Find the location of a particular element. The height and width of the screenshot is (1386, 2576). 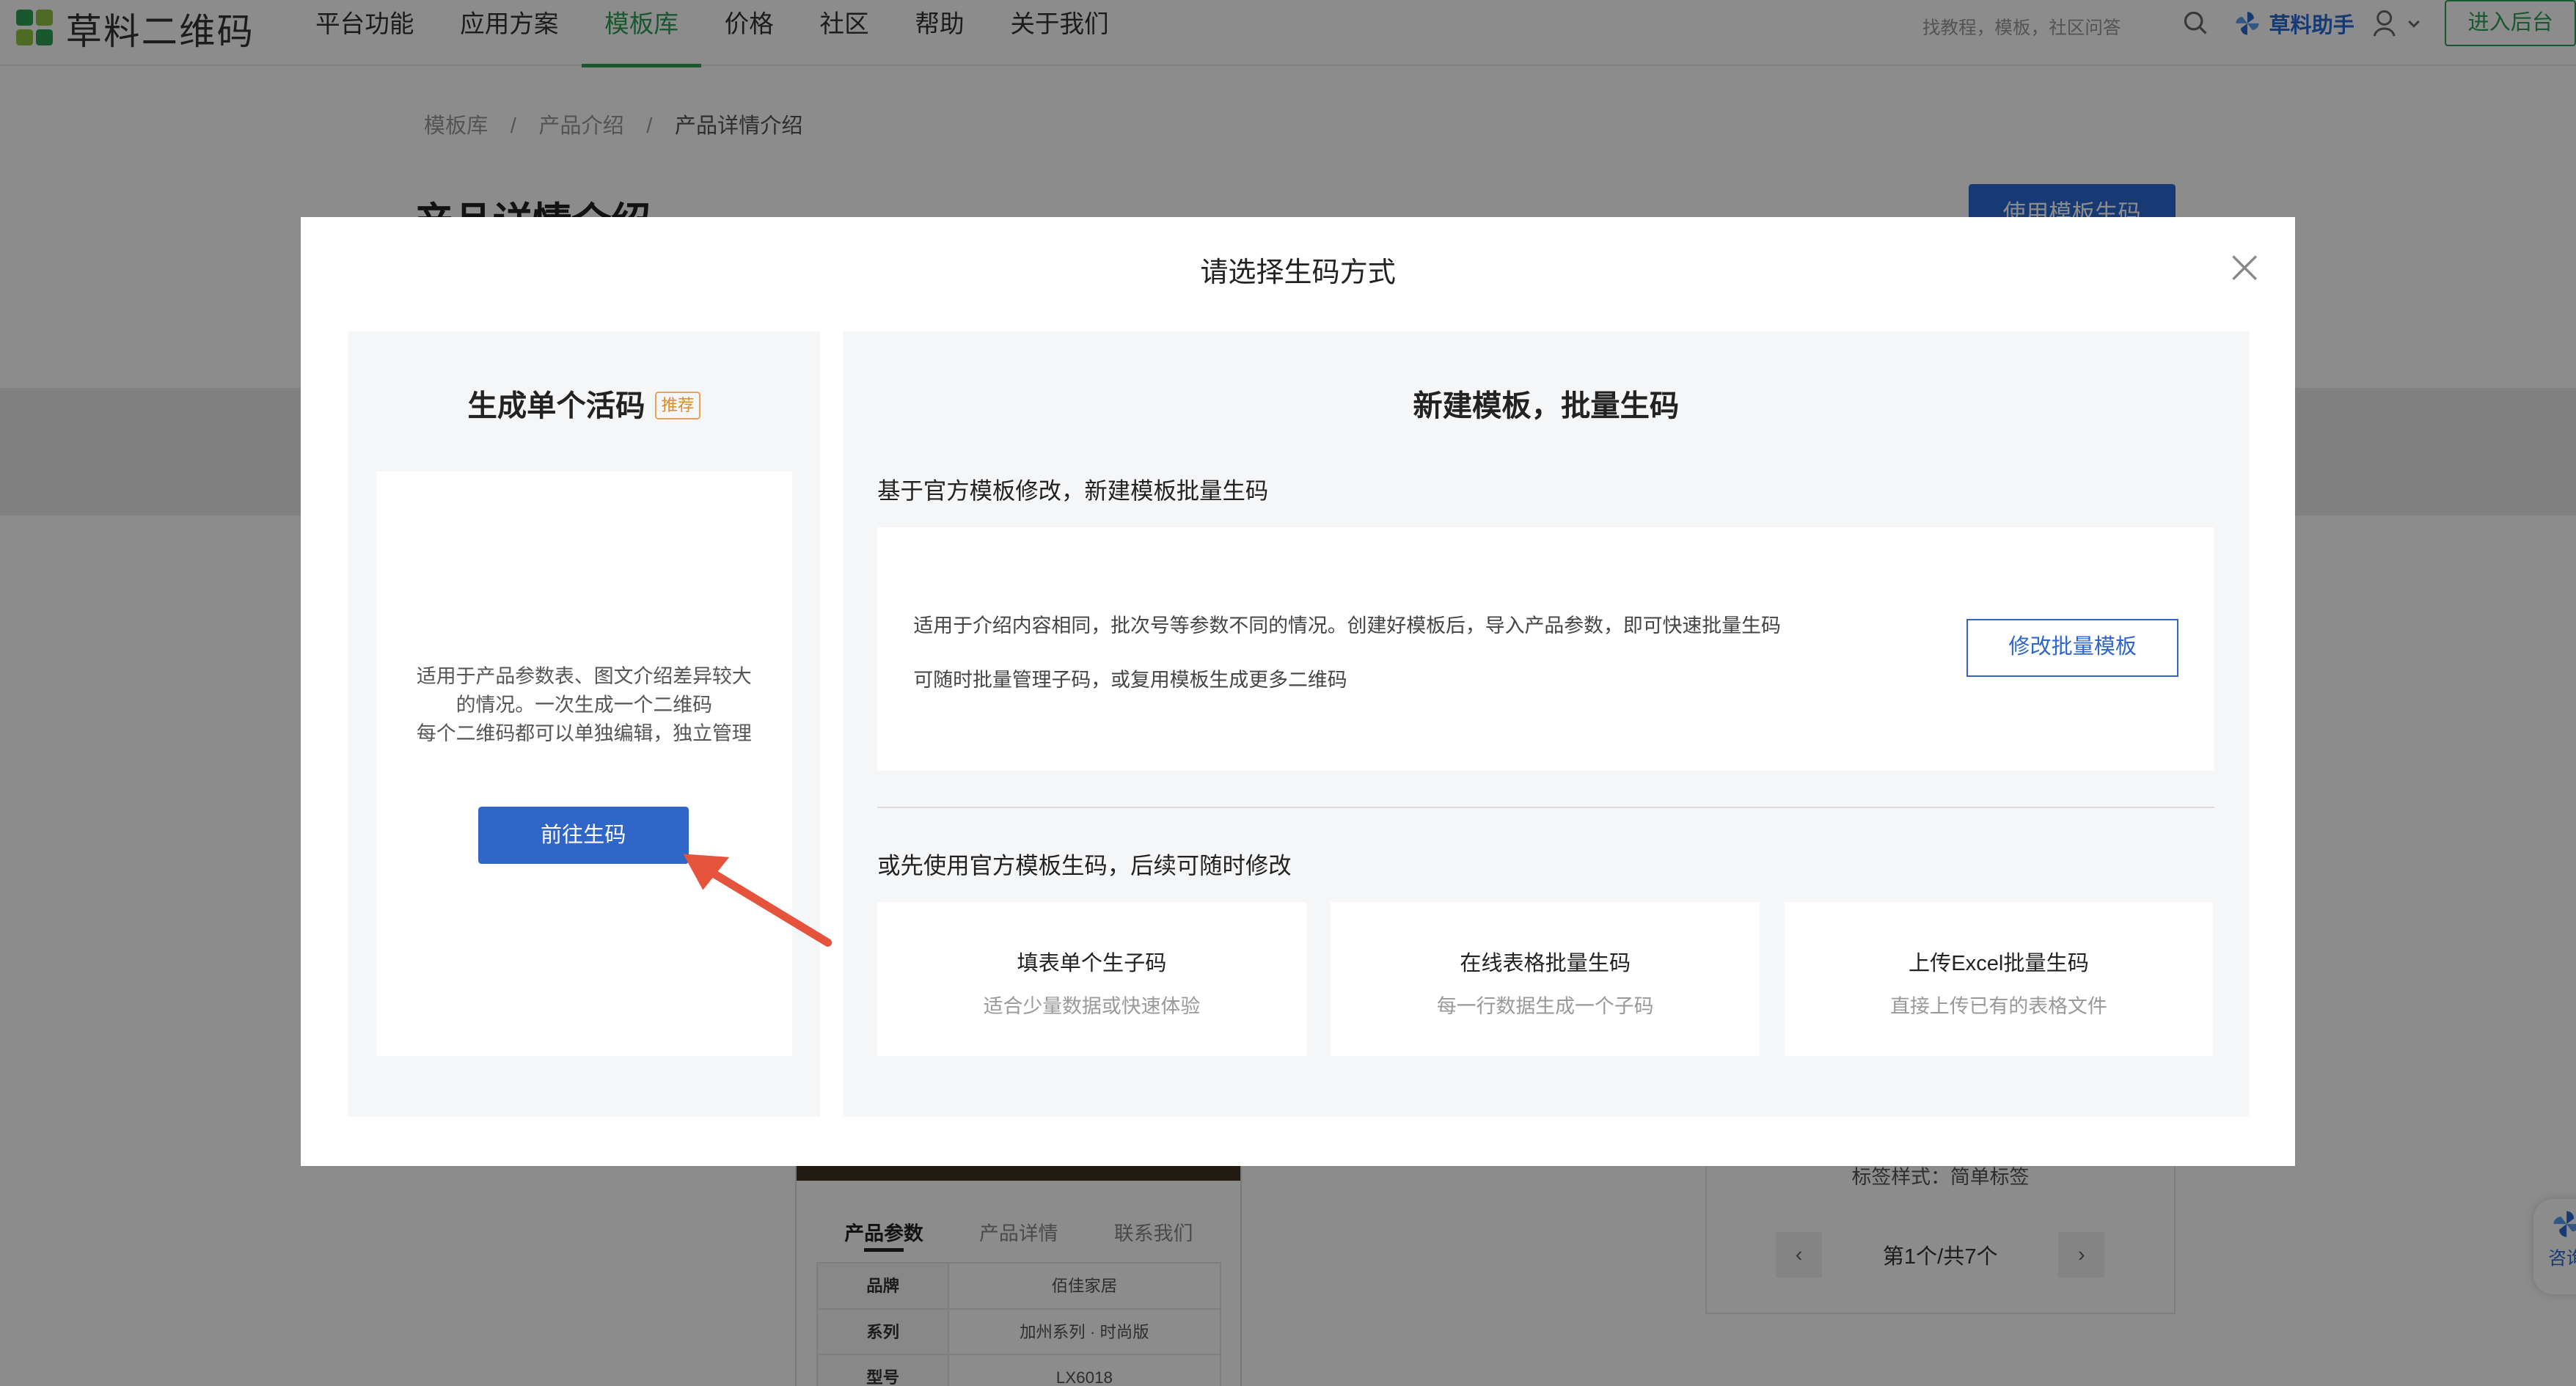

batch-description-line: 可随时批量管理子码，或复用模板生成更多二维码 is located at coordinates (1130, 679).